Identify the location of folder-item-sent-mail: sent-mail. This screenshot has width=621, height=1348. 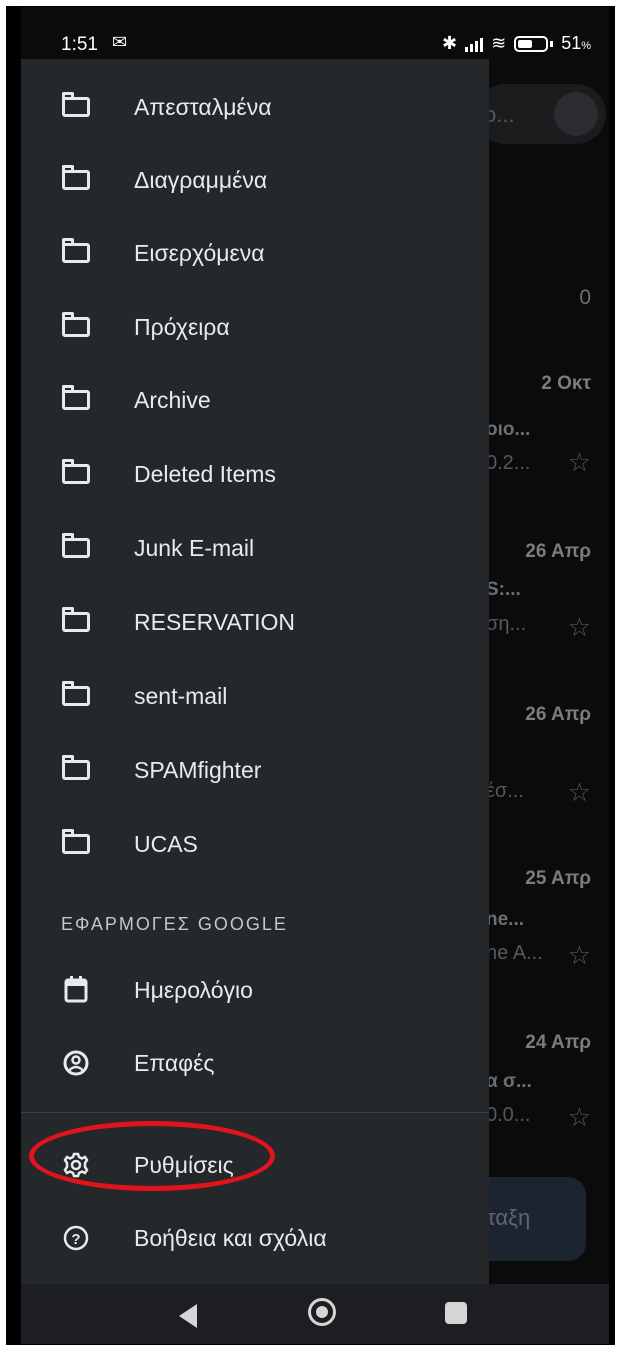
(255, 696).